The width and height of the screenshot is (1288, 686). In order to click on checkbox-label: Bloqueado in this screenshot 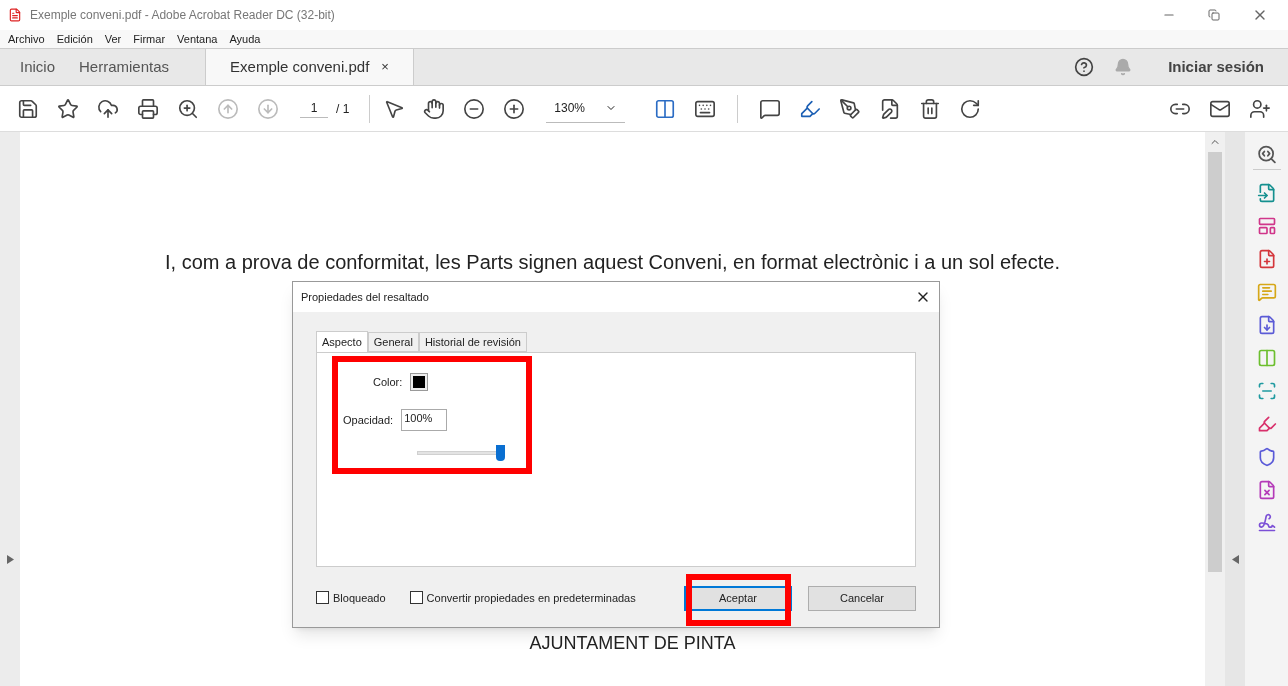, I will do `click(351, 598)`.